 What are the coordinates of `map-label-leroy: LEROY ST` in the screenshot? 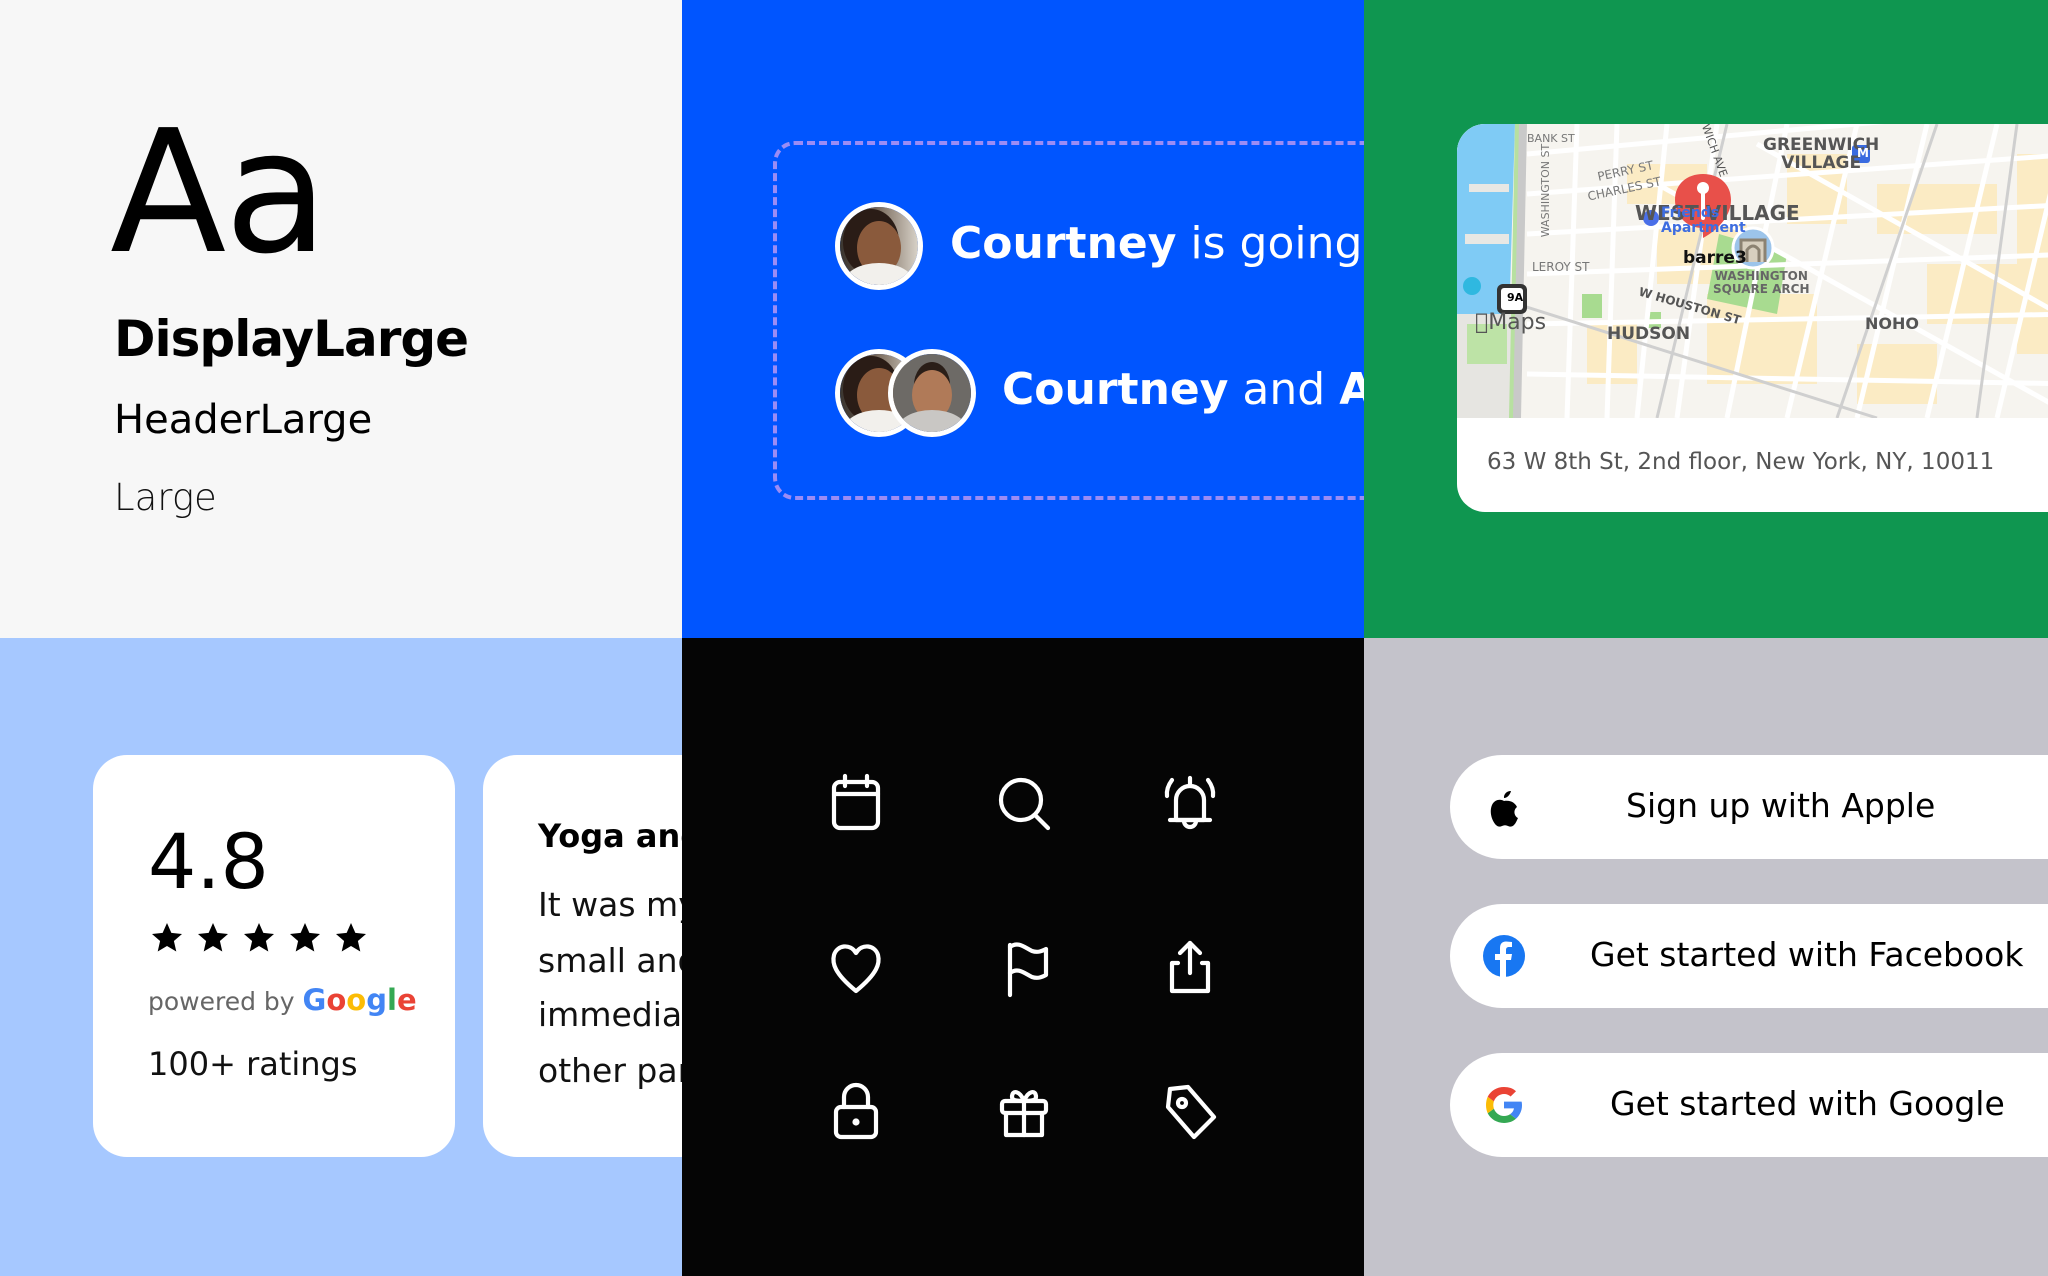 It's located at (1561, 267).